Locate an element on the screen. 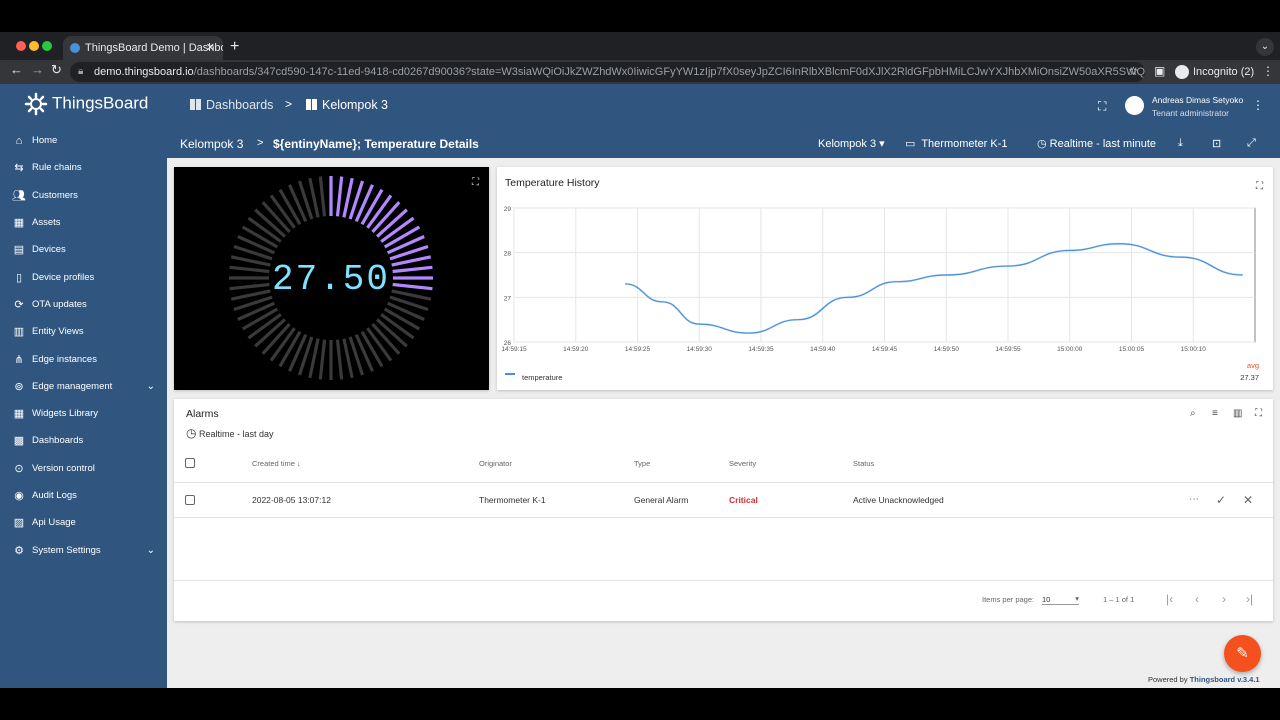  edit-dashboard-button: ✎ is located at coordinates (1242, 653).